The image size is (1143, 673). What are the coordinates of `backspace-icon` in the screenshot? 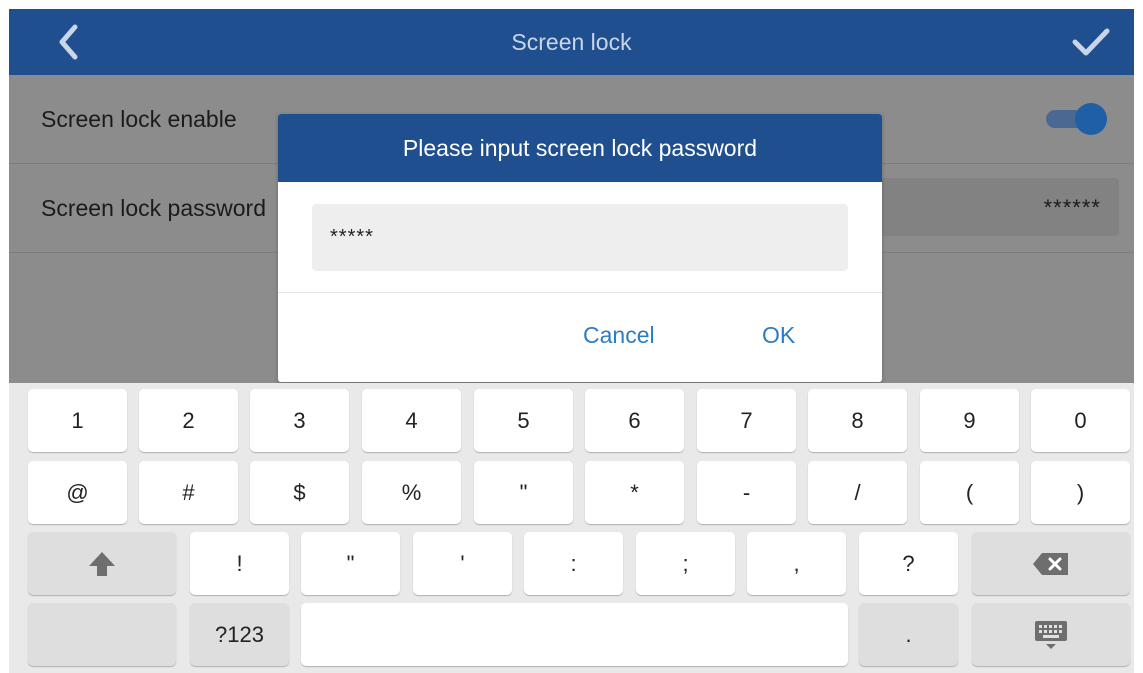 It's located at (1050, 563).